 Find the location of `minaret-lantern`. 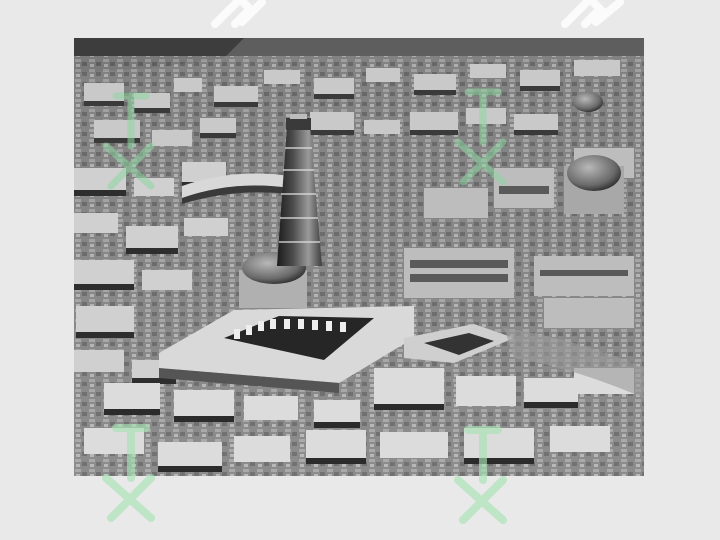

minaret-lantern is located at coordinates (298, 124).